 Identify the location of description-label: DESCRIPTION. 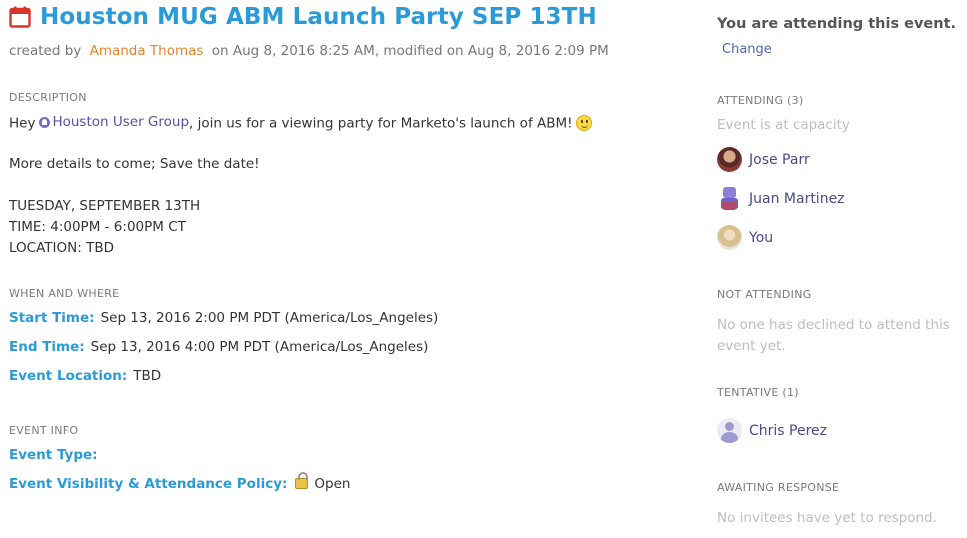
(48, 97).